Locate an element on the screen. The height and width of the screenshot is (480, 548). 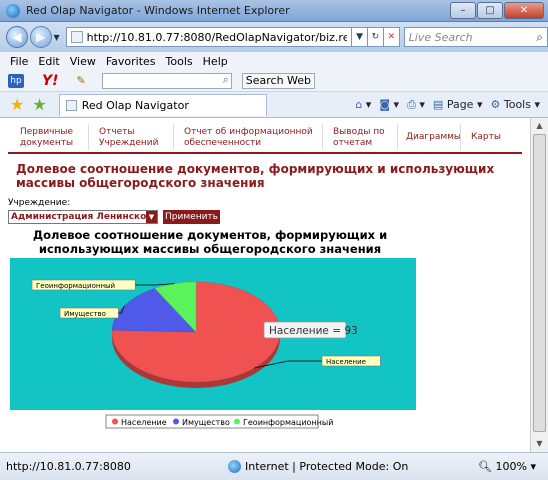
tools-menu-label: Tools is located at coordinates (517, 104).